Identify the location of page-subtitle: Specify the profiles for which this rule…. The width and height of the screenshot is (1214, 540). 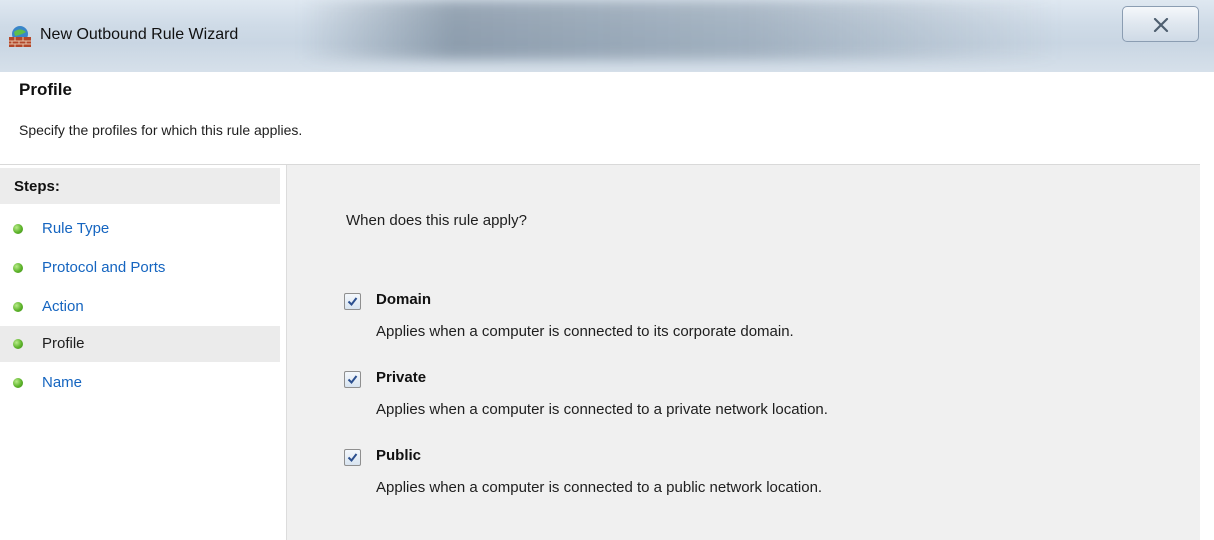
(161, 130).